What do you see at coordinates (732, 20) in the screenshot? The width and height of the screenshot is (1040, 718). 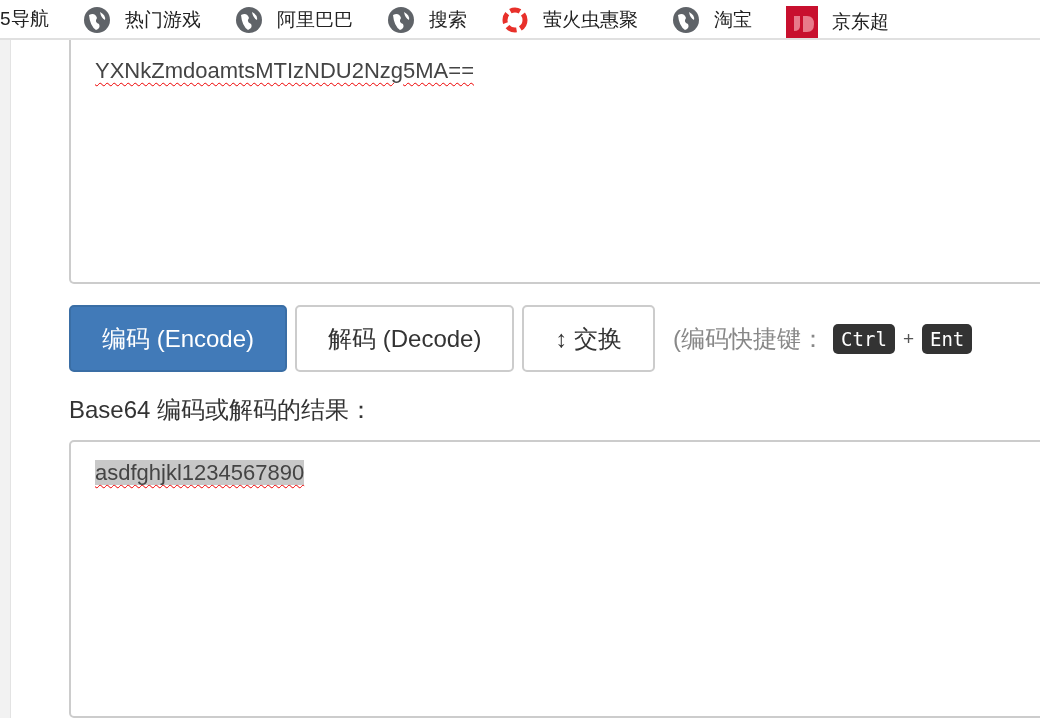 I see `bookmark-link: 淘宝` at bounding box center [732, 20].